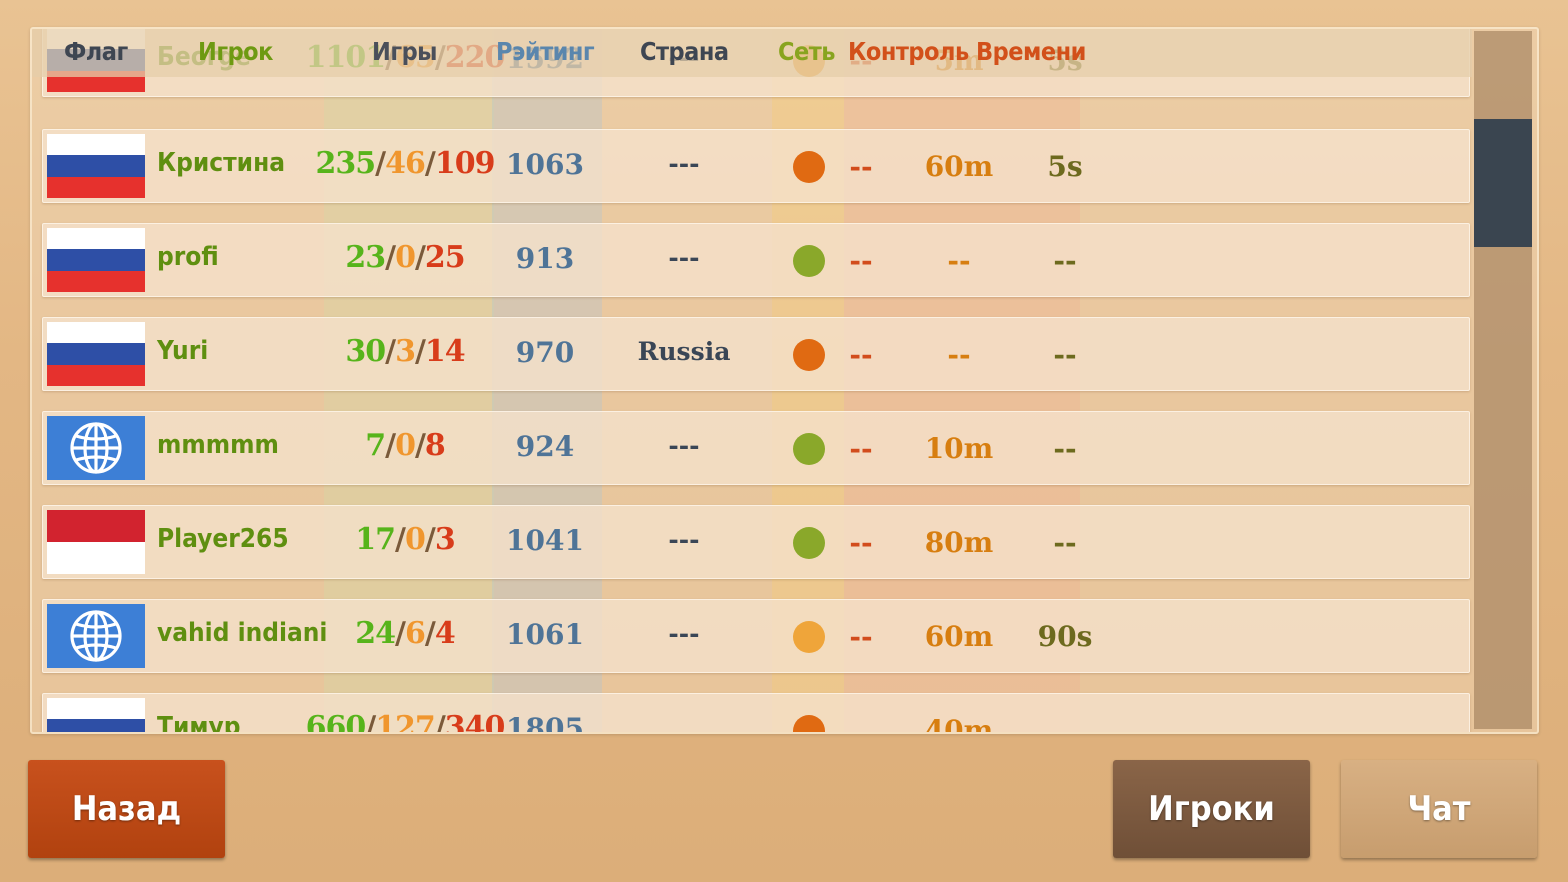  I want to click on games-stats: 23/0/25, so click(405, 257).